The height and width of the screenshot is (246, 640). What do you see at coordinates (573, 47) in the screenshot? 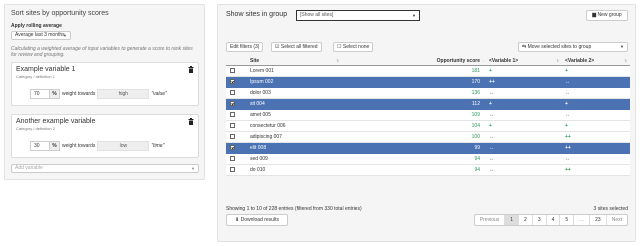
I see `move-selected-select: ⇆ Move selected sites to group ▼` at bounding box center [573, 47].